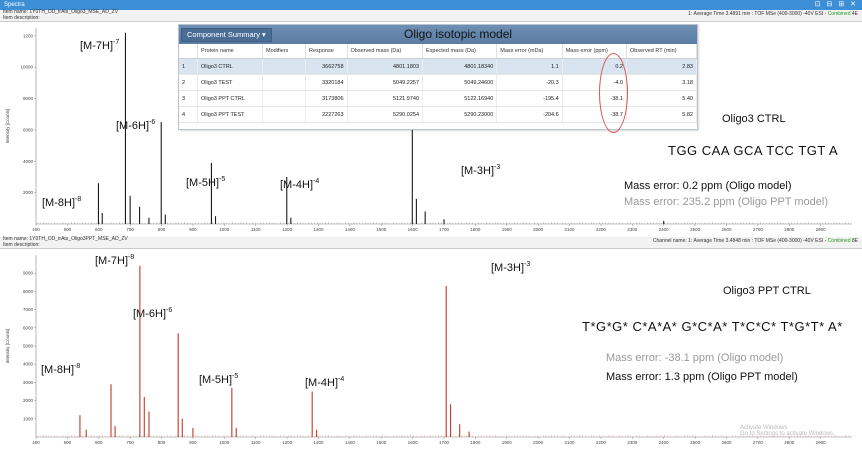 This screenshot has width=862, height=450. What do you see at coordinates (444, 229) in the screenshot?
I see `x-tick-label: 1700` at bounding box center [444, 229].